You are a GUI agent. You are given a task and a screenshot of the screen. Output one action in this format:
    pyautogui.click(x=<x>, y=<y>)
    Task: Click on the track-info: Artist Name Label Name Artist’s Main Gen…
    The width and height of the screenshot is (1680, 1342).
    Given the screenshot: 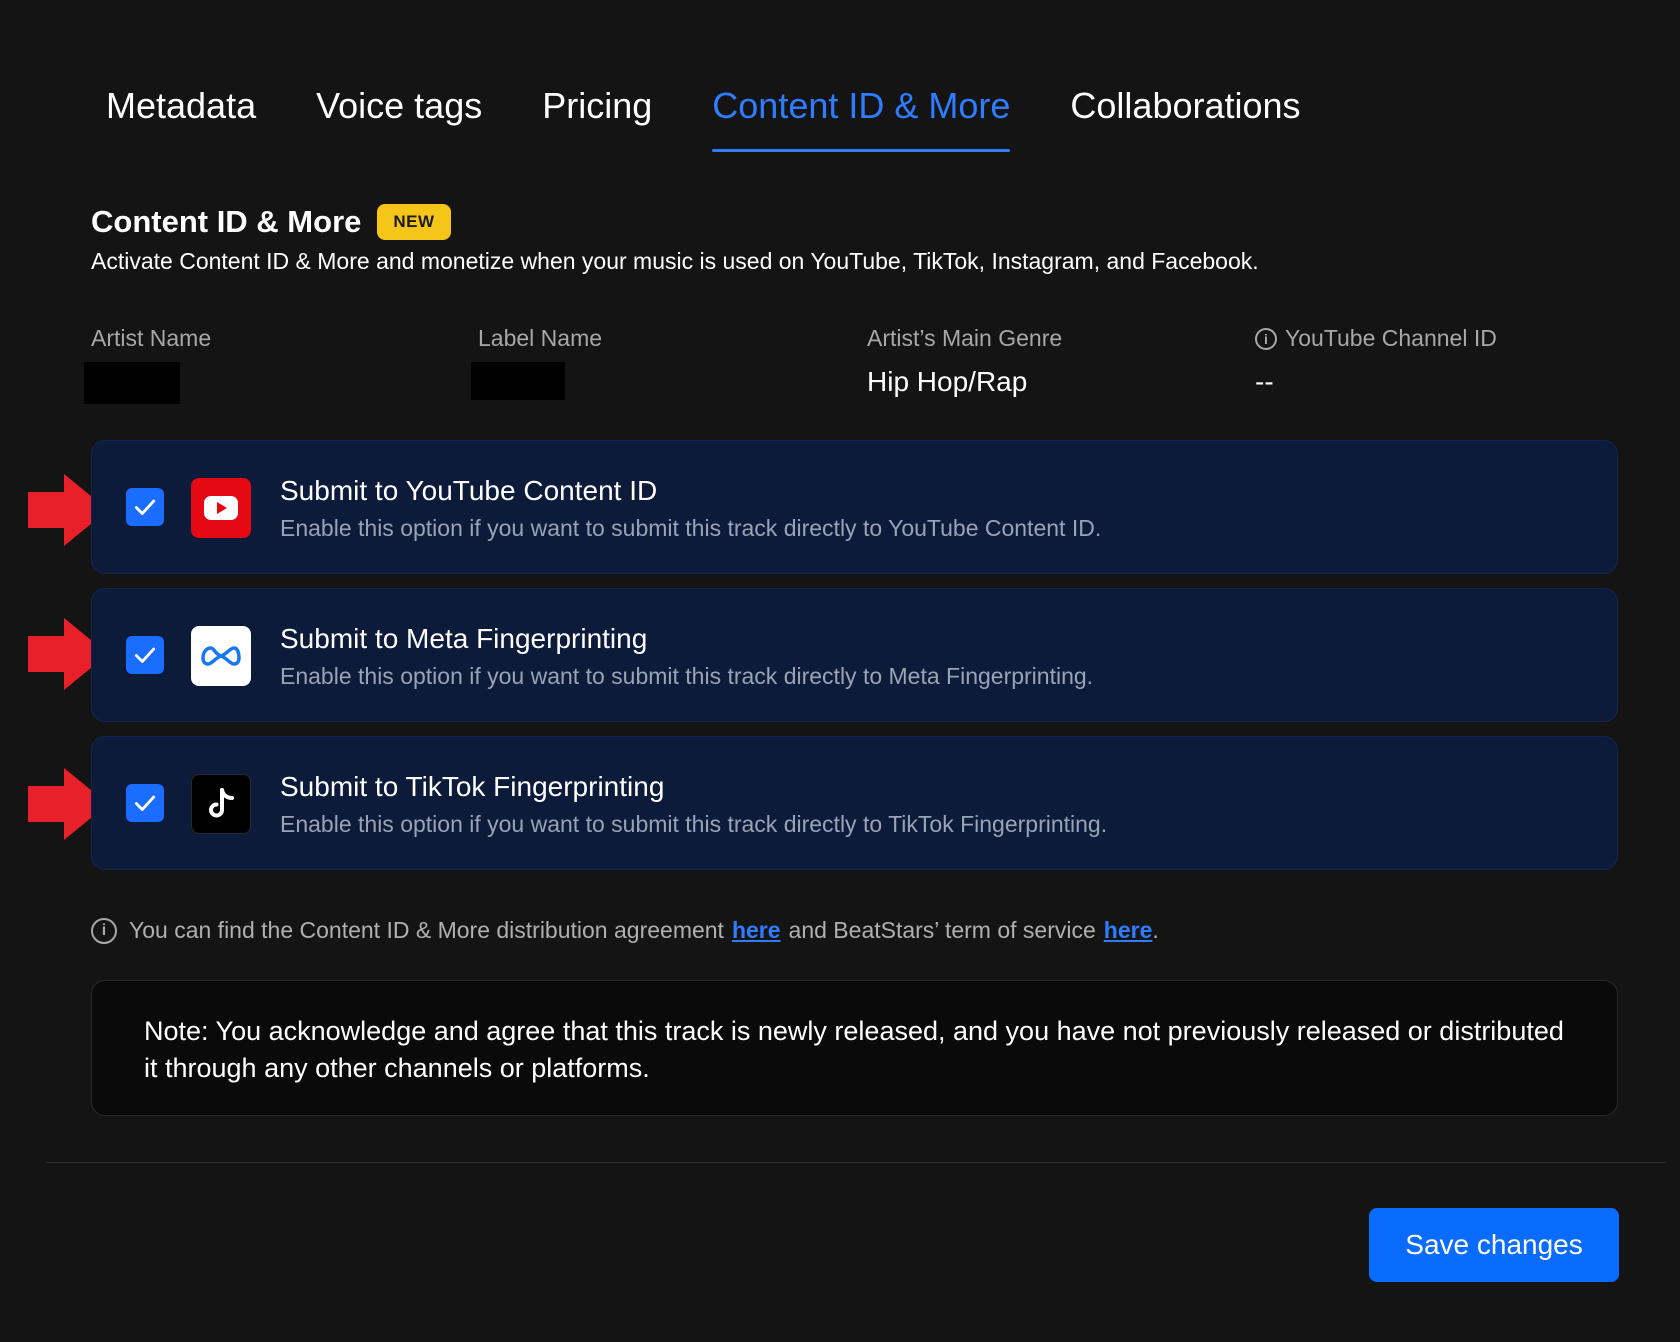 What is the action you would take?
    pyautogui.click(x=857, y=370)
    